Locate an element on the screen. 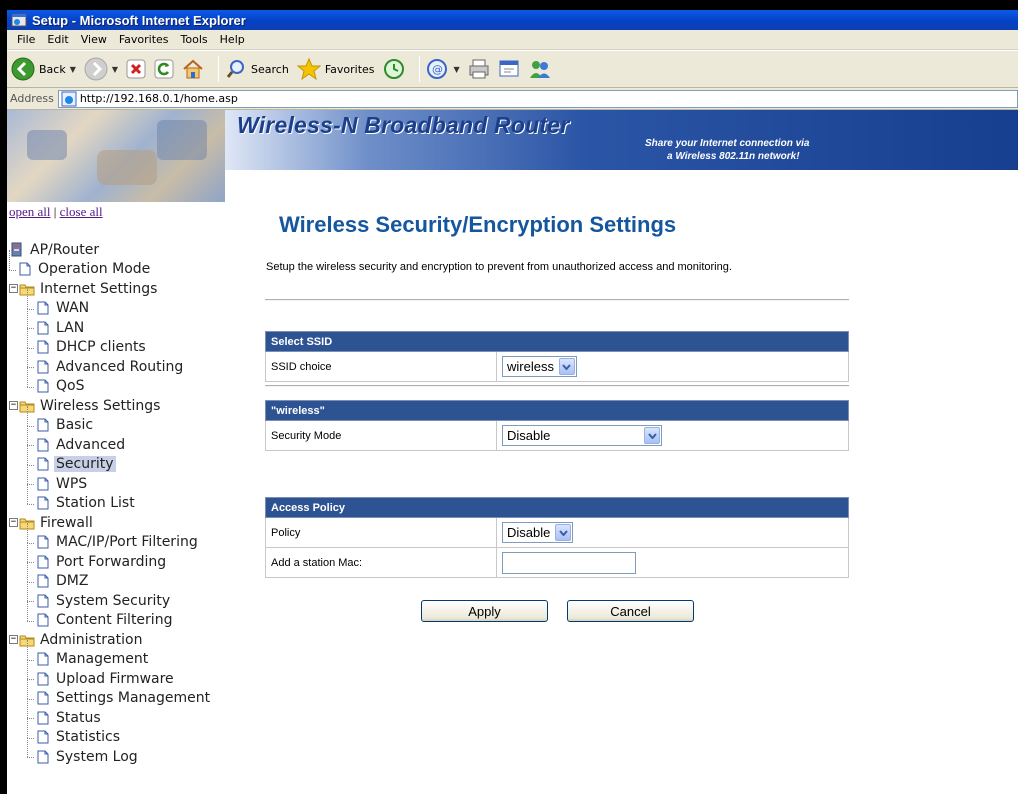 The image size is (1018, 794). menu-edit: Edit is located at coordinates (57, 39).